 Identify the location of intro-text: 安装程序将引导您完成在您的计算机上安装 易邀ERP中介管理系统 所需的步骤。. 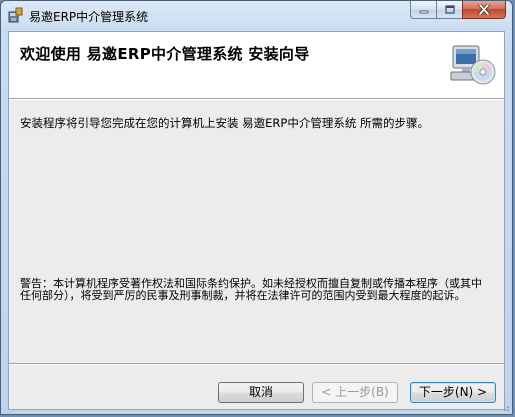
(224, 123).